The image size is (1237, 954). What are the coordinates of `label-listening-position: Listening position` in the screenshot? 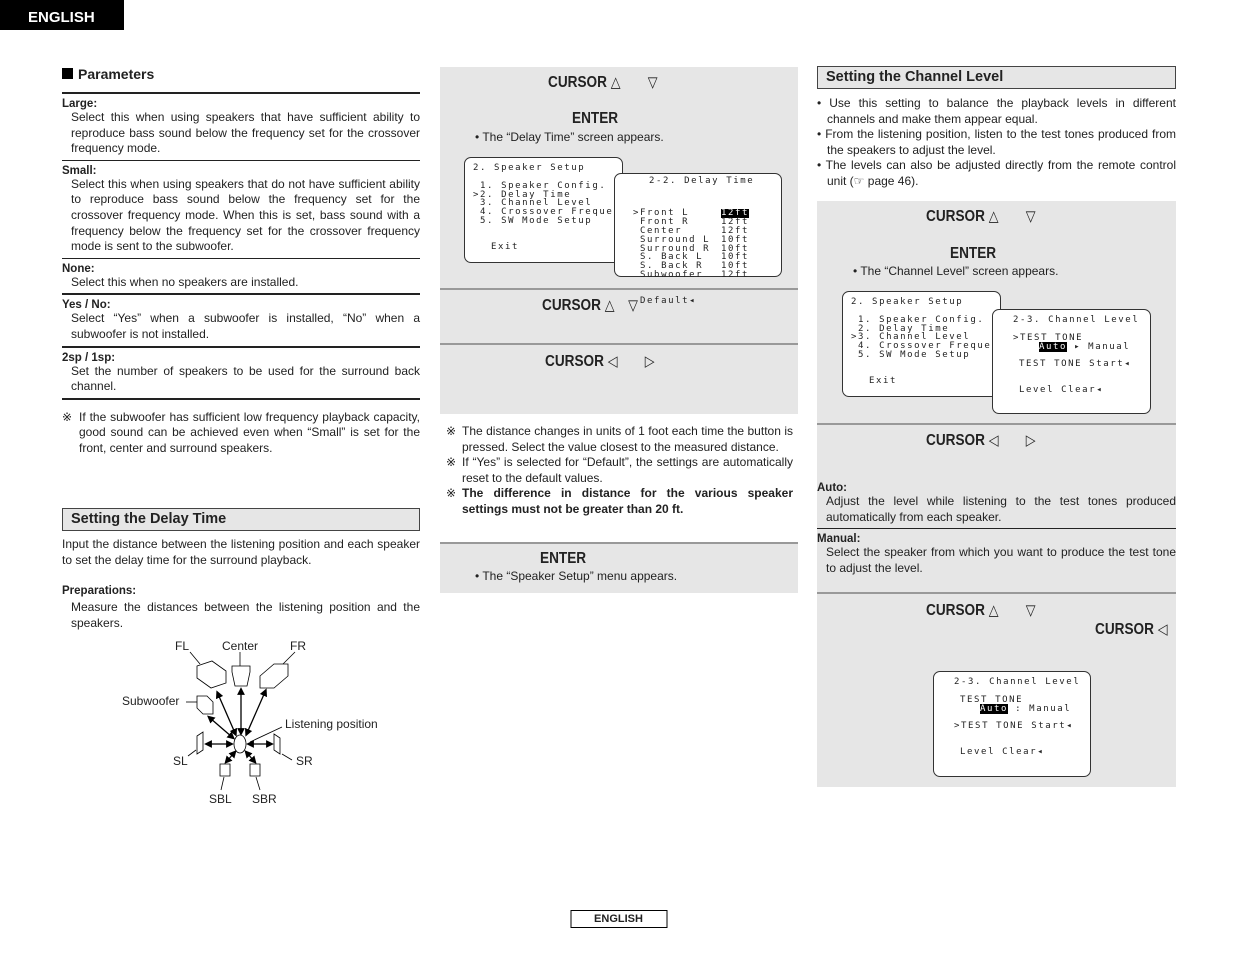 It's located at (331, 724).